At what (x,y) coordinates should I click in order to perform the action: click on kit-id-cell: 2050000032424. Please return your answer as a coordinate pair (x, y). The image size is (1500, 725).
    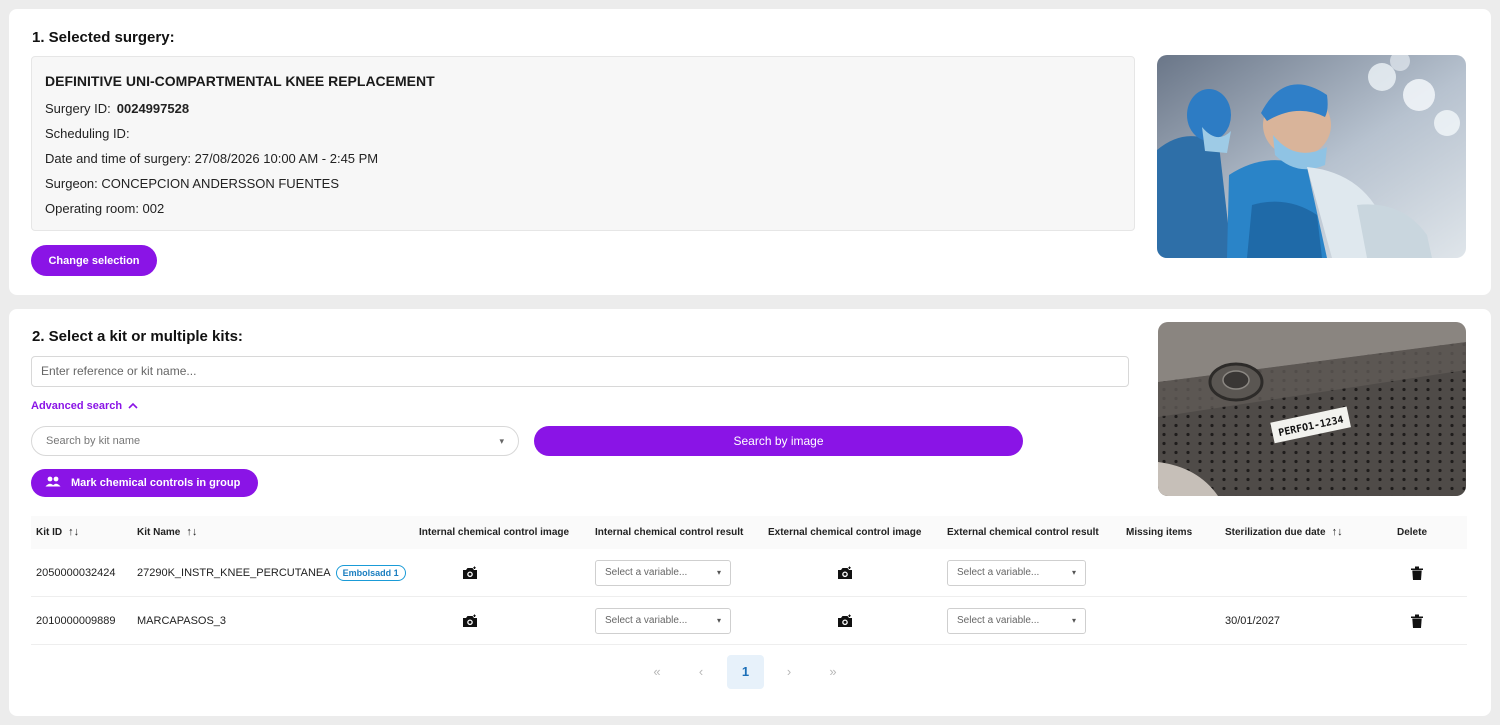
    Looking at the image, I should click on (76, 573).